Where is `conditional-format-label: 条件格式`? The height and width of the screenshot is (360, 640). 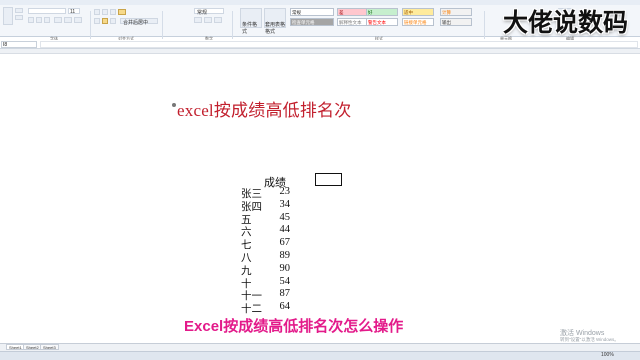
conditional-format-label: 条件格式 is located at coordinates (250, 28).